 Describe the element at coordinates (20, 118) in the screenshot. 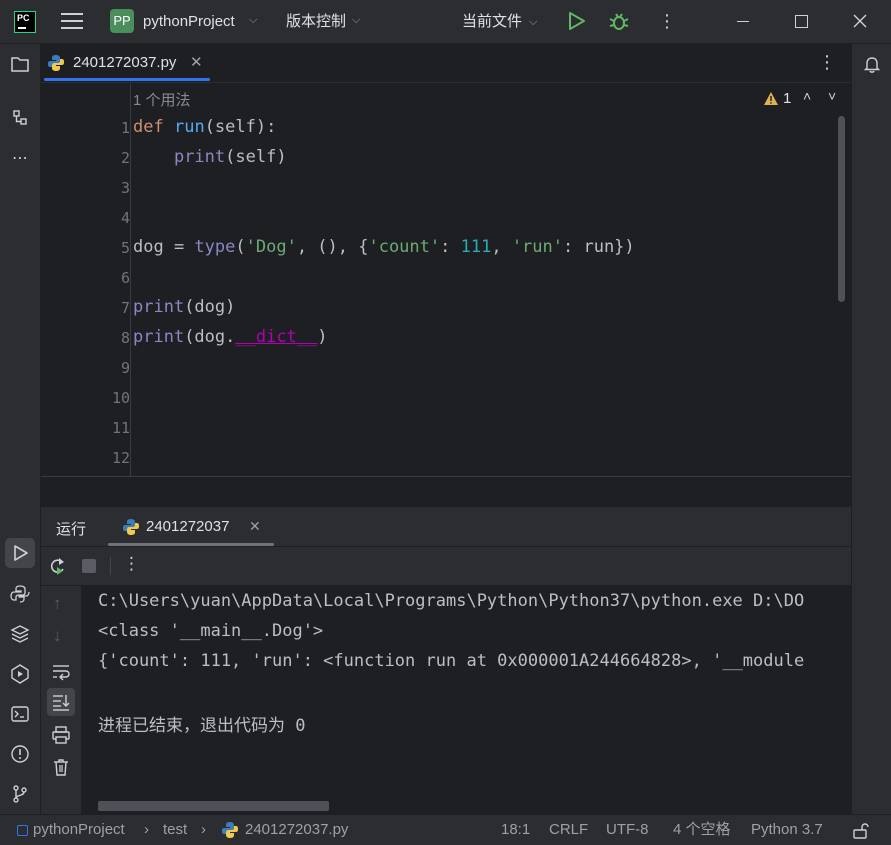

I see `structure-icon` at that location.